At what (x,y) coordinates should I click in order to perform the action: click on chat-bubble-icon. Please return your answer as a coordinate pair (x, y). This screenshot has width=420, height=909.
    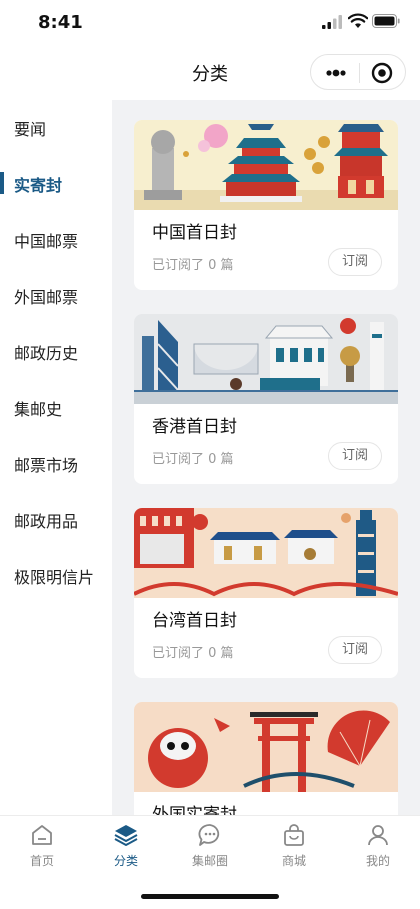
    Looking at the image, I should click on (209, 835).